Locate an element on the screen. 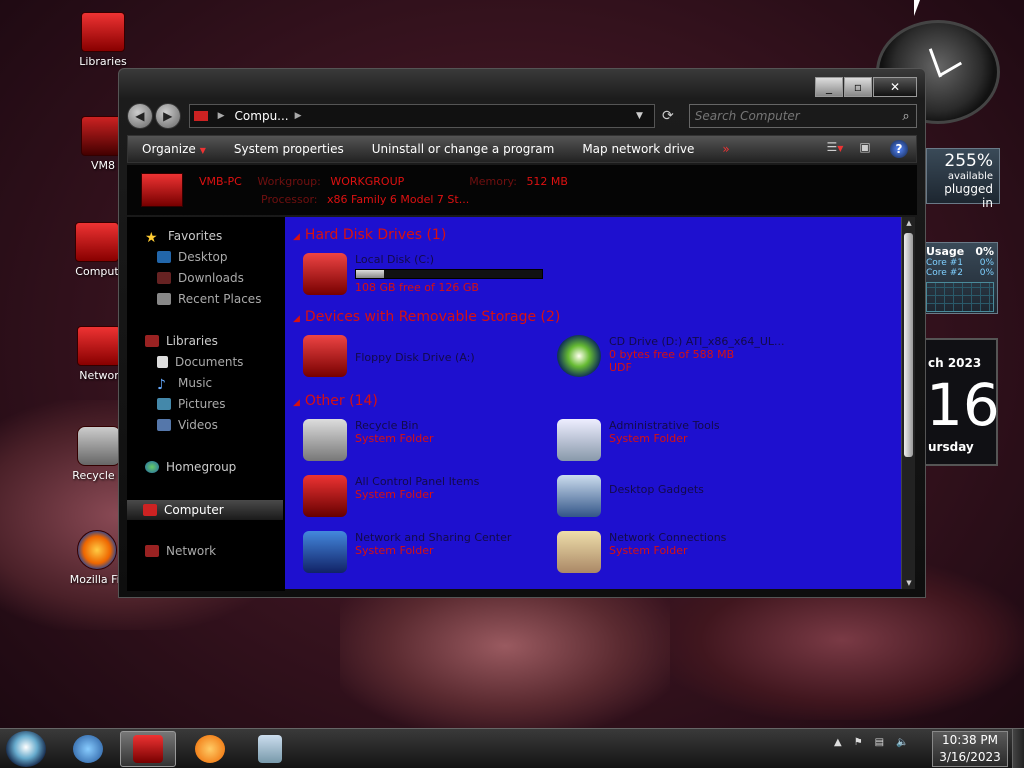 The height and width of the screenshot is (768, 1024). network-tray-icon: ▤ is located at coordinates (879, 742).